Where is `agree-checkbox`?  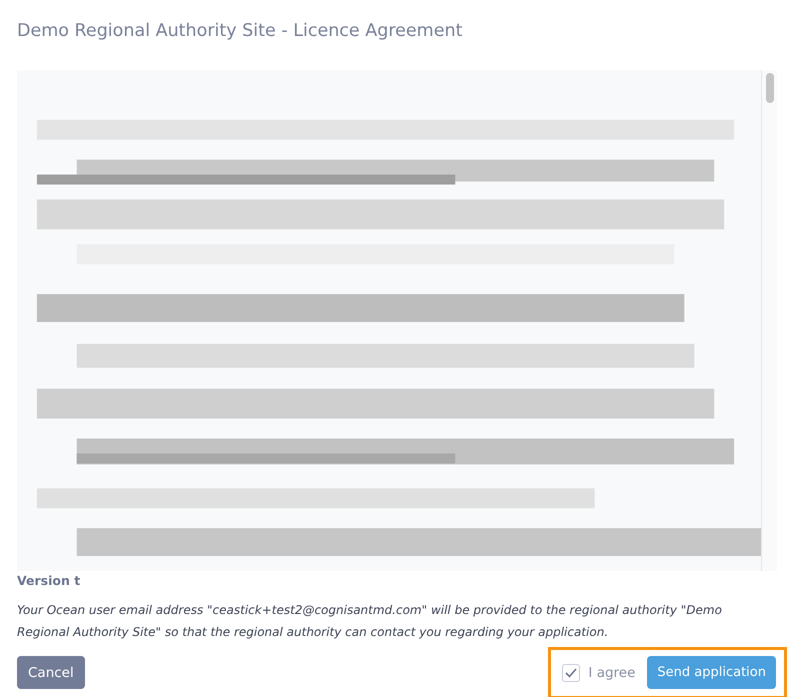
agree-checkbox is located at coordinates (571, 673).